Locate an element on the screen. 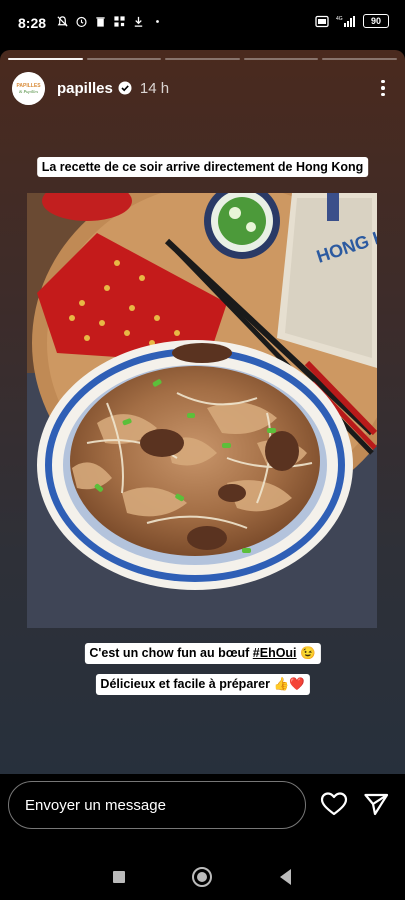 The height and width of the screenshot is (900, 405). send-icon is located at coordinates (376, 804).